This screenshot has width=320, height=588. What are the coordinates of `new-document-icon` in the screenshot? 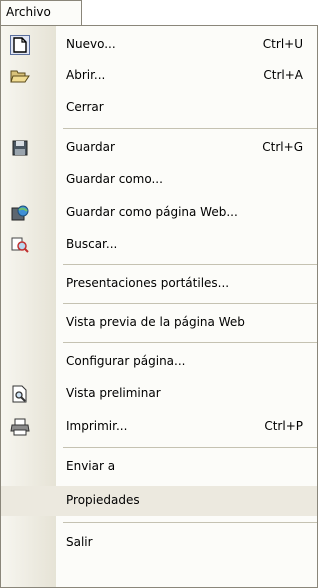 It's located at (20, 45).